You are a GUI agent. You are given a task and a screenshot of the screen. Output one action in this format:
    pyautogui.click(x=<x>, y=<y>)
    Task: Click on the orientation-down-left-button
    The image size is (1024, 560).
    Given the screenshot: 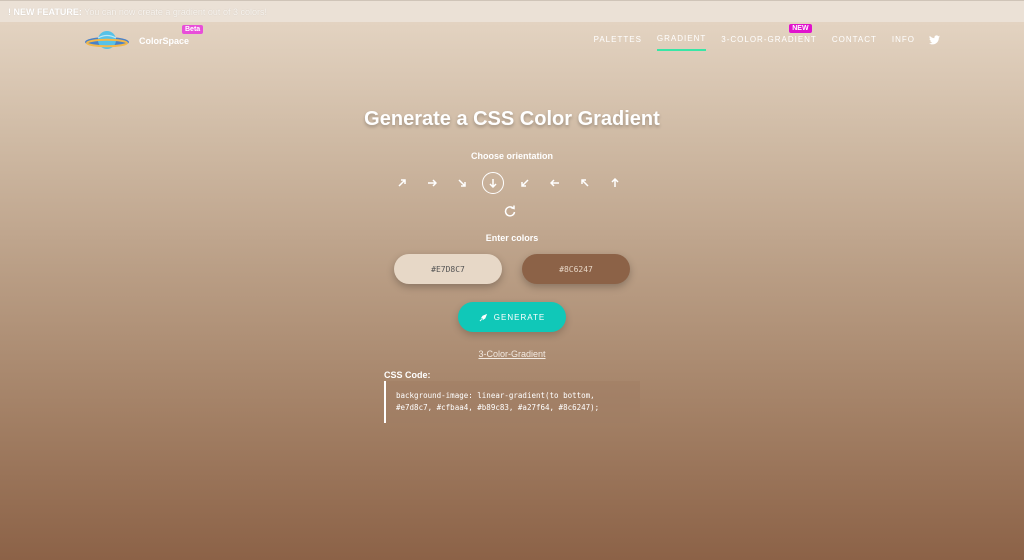 What is the action you would take?
    pyautogui.click(x=525, y=183)
    